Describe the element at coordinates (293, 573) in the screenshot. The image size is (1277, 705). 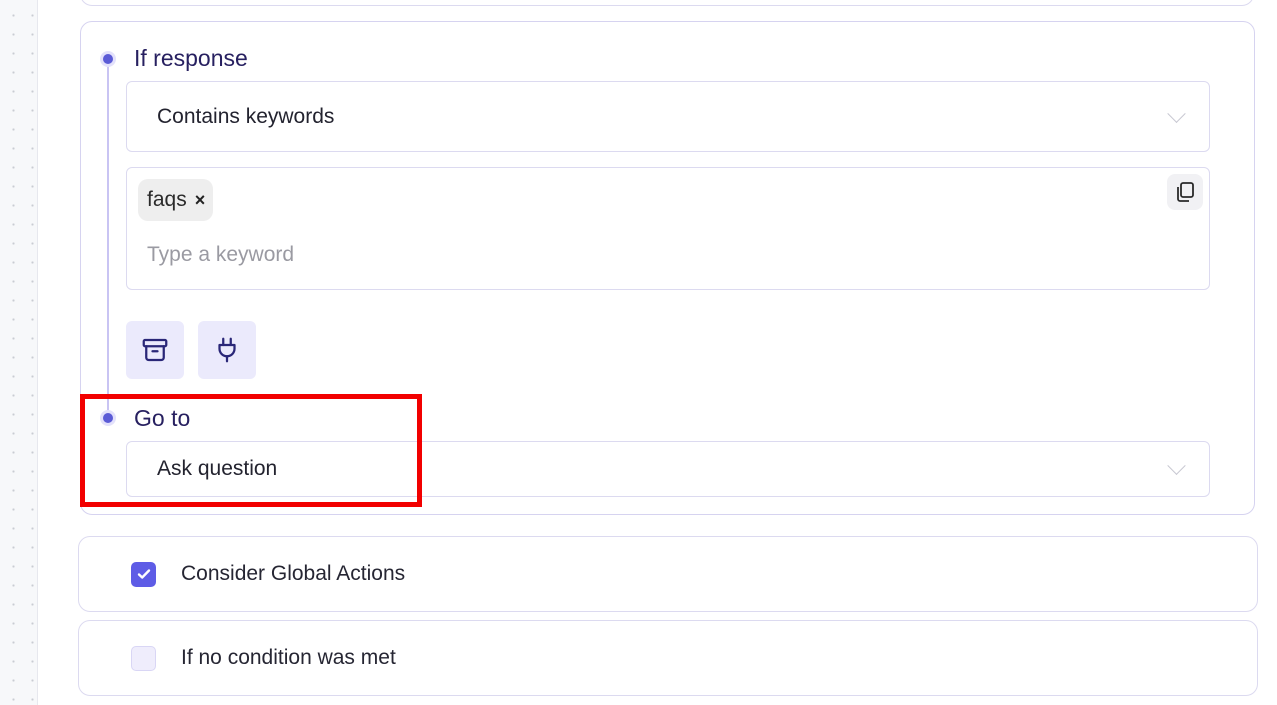
I see `consider-global-actions-label: Consider Global Actions` at that location.